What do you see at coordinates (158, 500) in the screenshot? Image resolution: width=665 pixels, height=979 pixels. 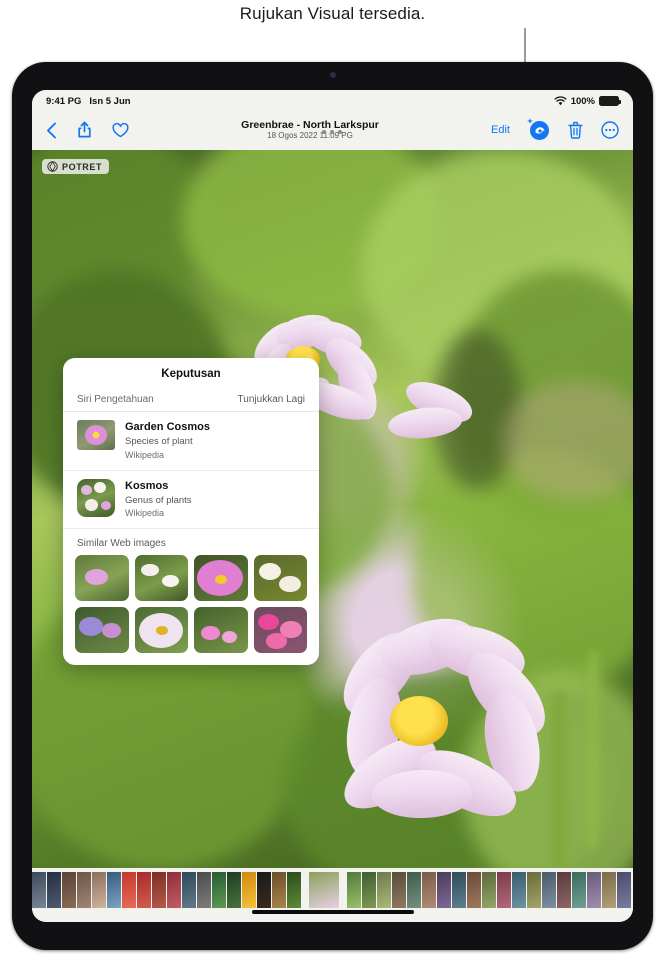 I see `result-subtitle: Genus of plants` at bounding box center [158, 500].